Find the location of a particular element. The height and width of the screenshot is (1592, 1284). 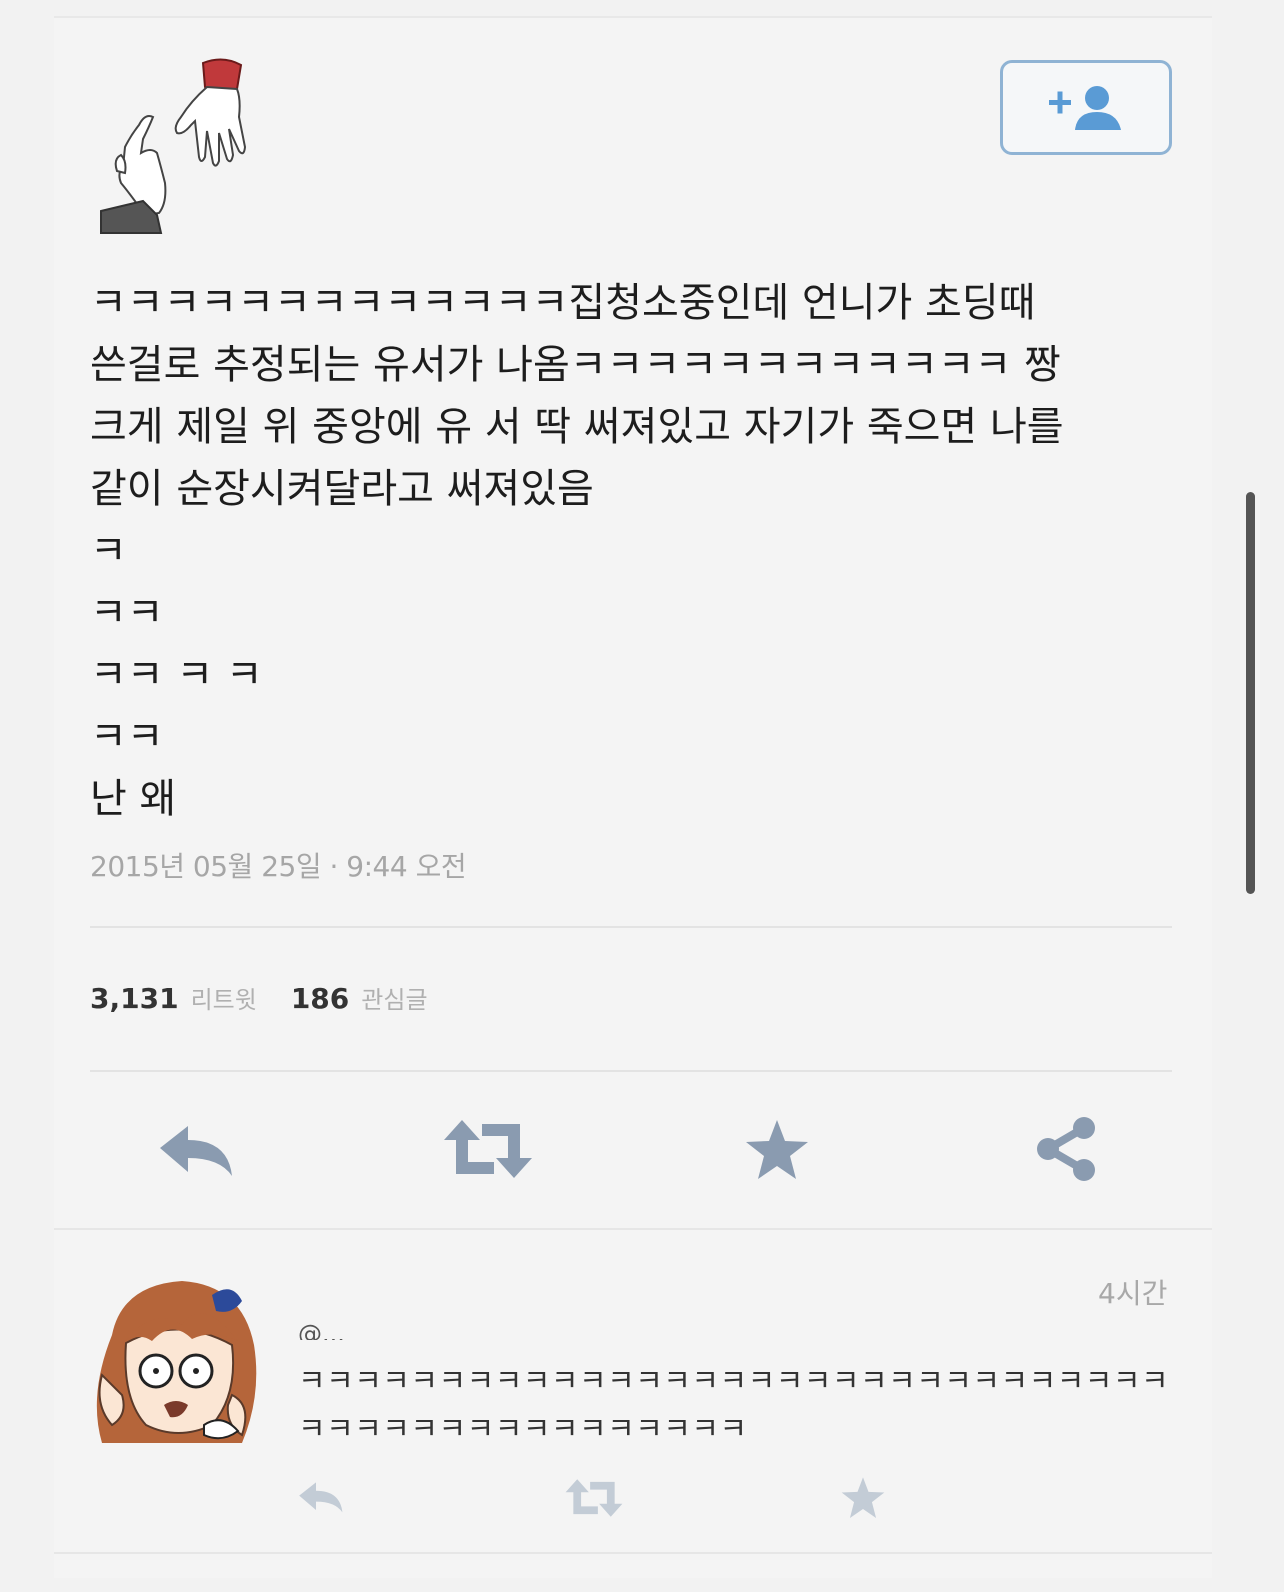

reply-timestamp: 4시간 is located at coordinates (1133, 1293).